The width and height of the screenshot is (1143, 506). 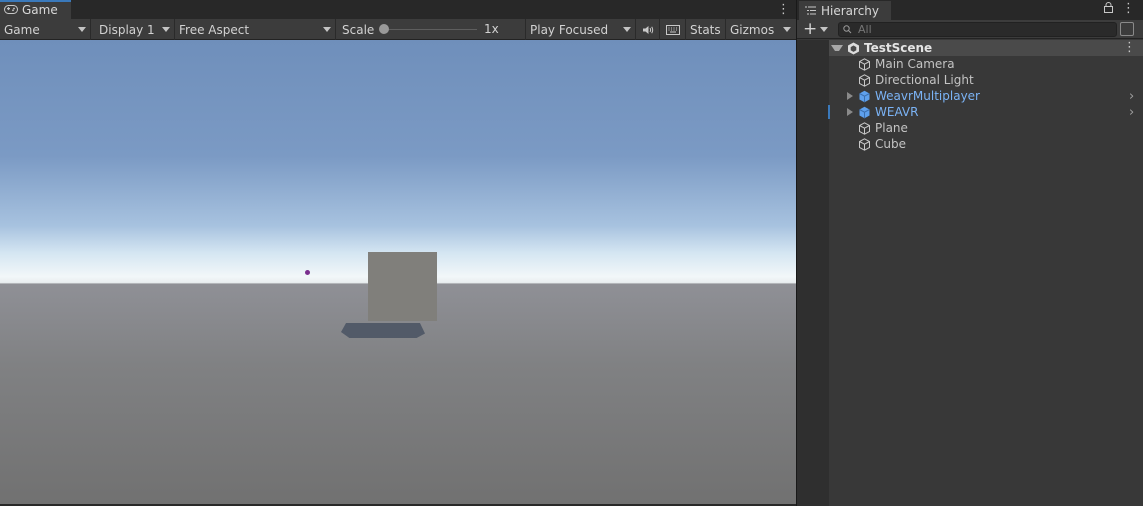 What do you see at coordinates (1129, 47) in the screenshot?
I see `scene-more-options-icon: ⋮` at bounding box center [1129, 47].